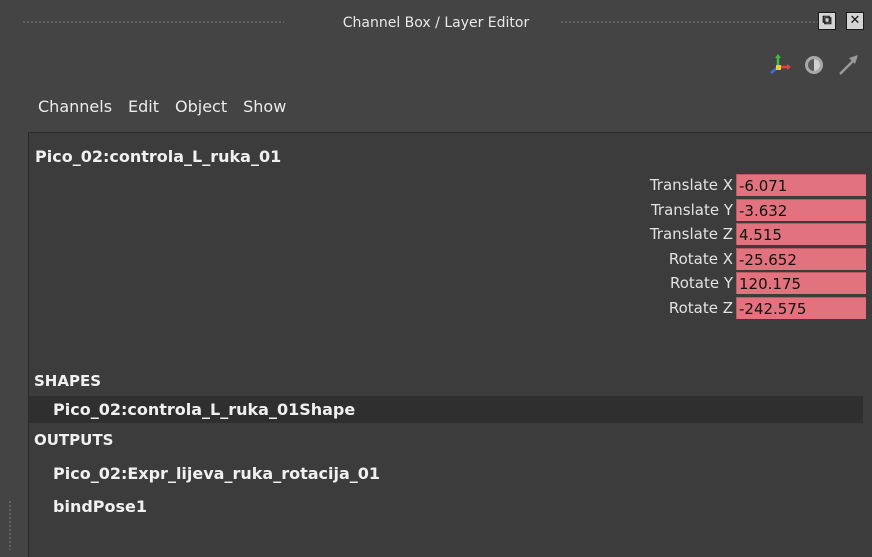 The width and height of the screenshot is (872, 557). What do you see at coordinates (693, 185) in the screenshot?
I see `attr-label: Translate X` at bounding box center [693, 185].